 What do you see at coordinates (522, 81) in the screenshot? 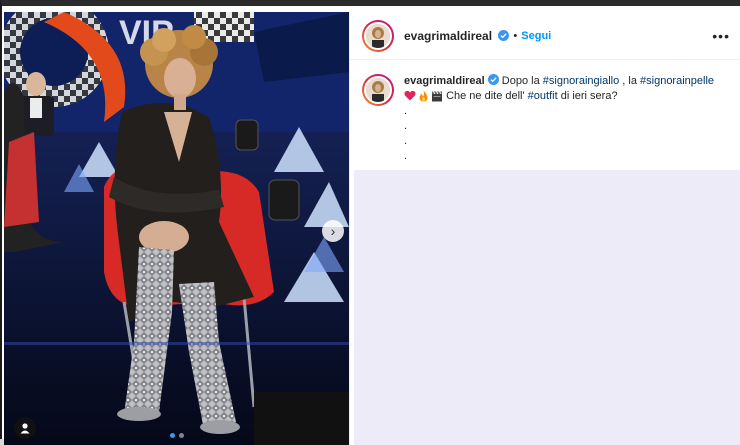
I see `caption-part-1: Dopo la` at bounding box center [522, 81].